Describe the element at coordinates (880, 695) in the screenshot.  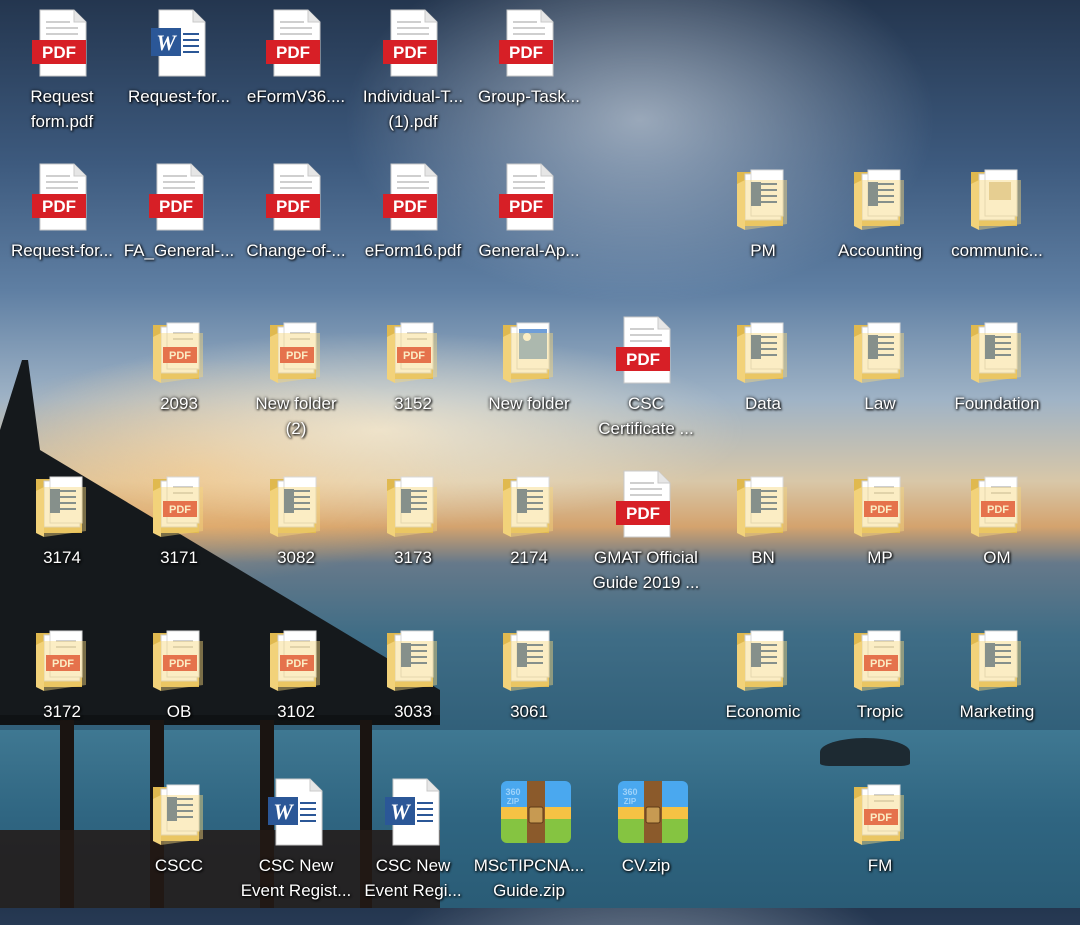
I see `desktop-icon: PDF Tropic` at that location.